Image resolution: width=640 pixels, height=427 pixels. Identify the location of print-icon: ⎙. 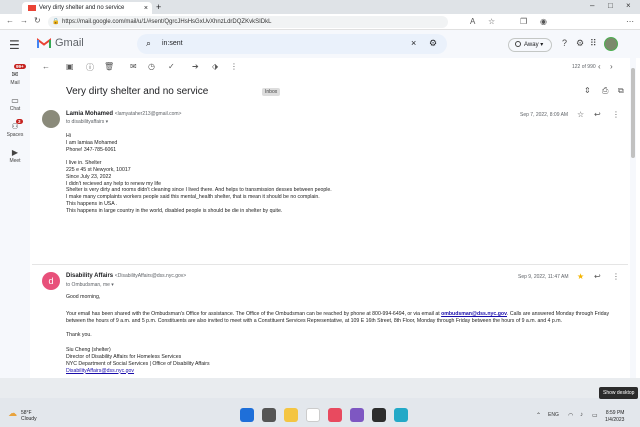
(605, 91).